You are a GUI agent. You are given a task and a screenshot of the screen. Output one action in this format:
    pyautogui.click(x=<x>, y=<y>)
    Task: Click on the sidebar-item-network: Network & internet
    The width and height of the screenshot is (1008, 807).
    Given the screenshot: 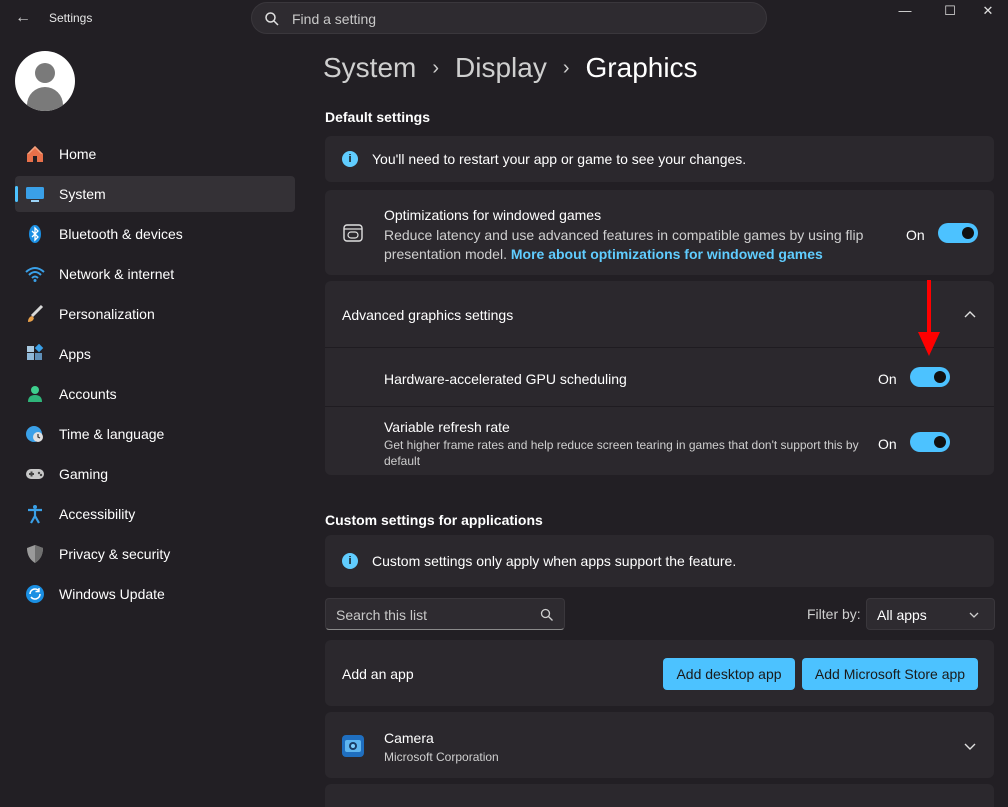 What is the action you would take?
    pyautogui.click(x=155, y=274)
    